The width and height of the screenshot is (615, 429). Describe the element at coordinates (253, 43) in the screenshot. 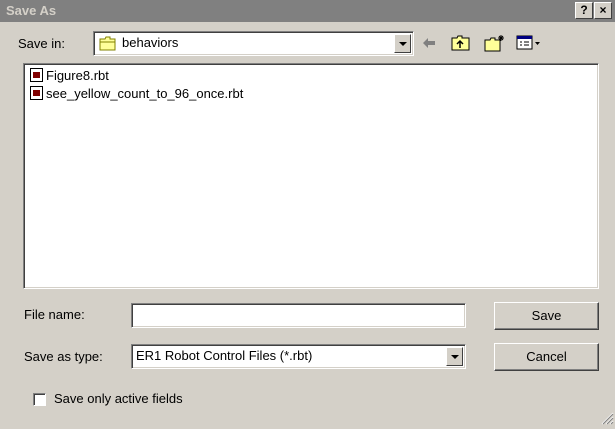

I see `save-in-combobox: behaviors` at that location.